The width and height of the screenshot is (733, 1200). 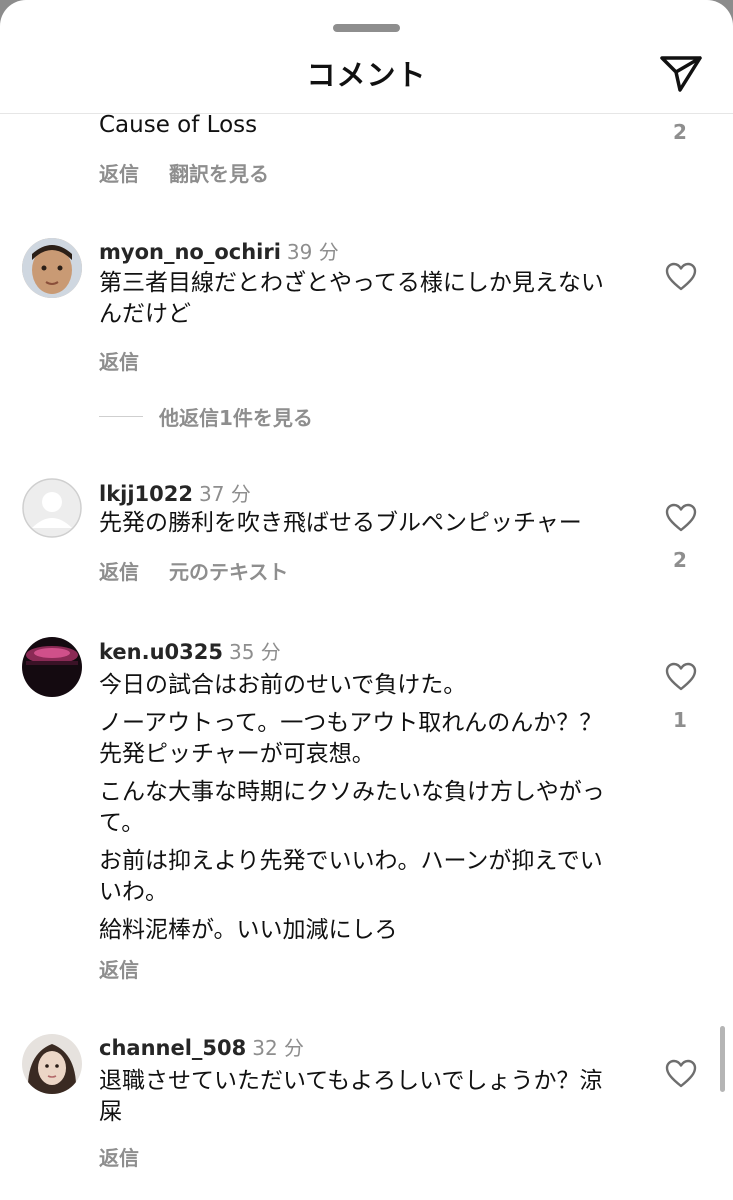 I want to click on comment-header: channel_508 32 分, so click(x=201, y=1046).